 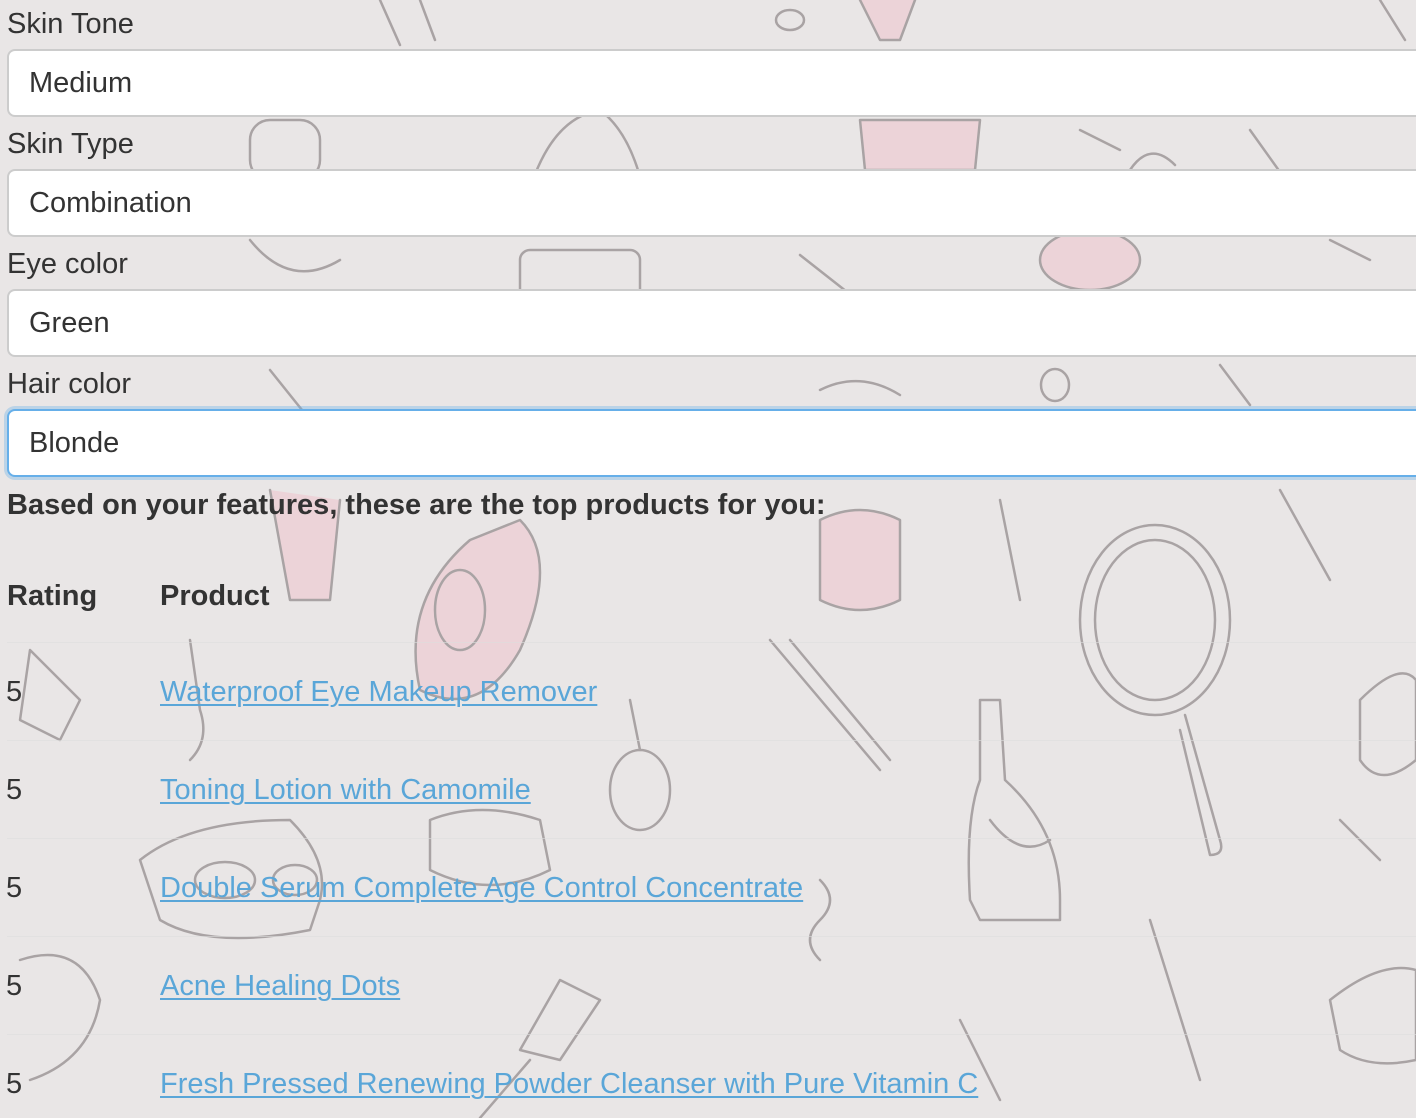 What do you see at coordinates (52, 596) in the screenshot?
I see `rating-column-header: Rating` at bounding box center [52, 596].